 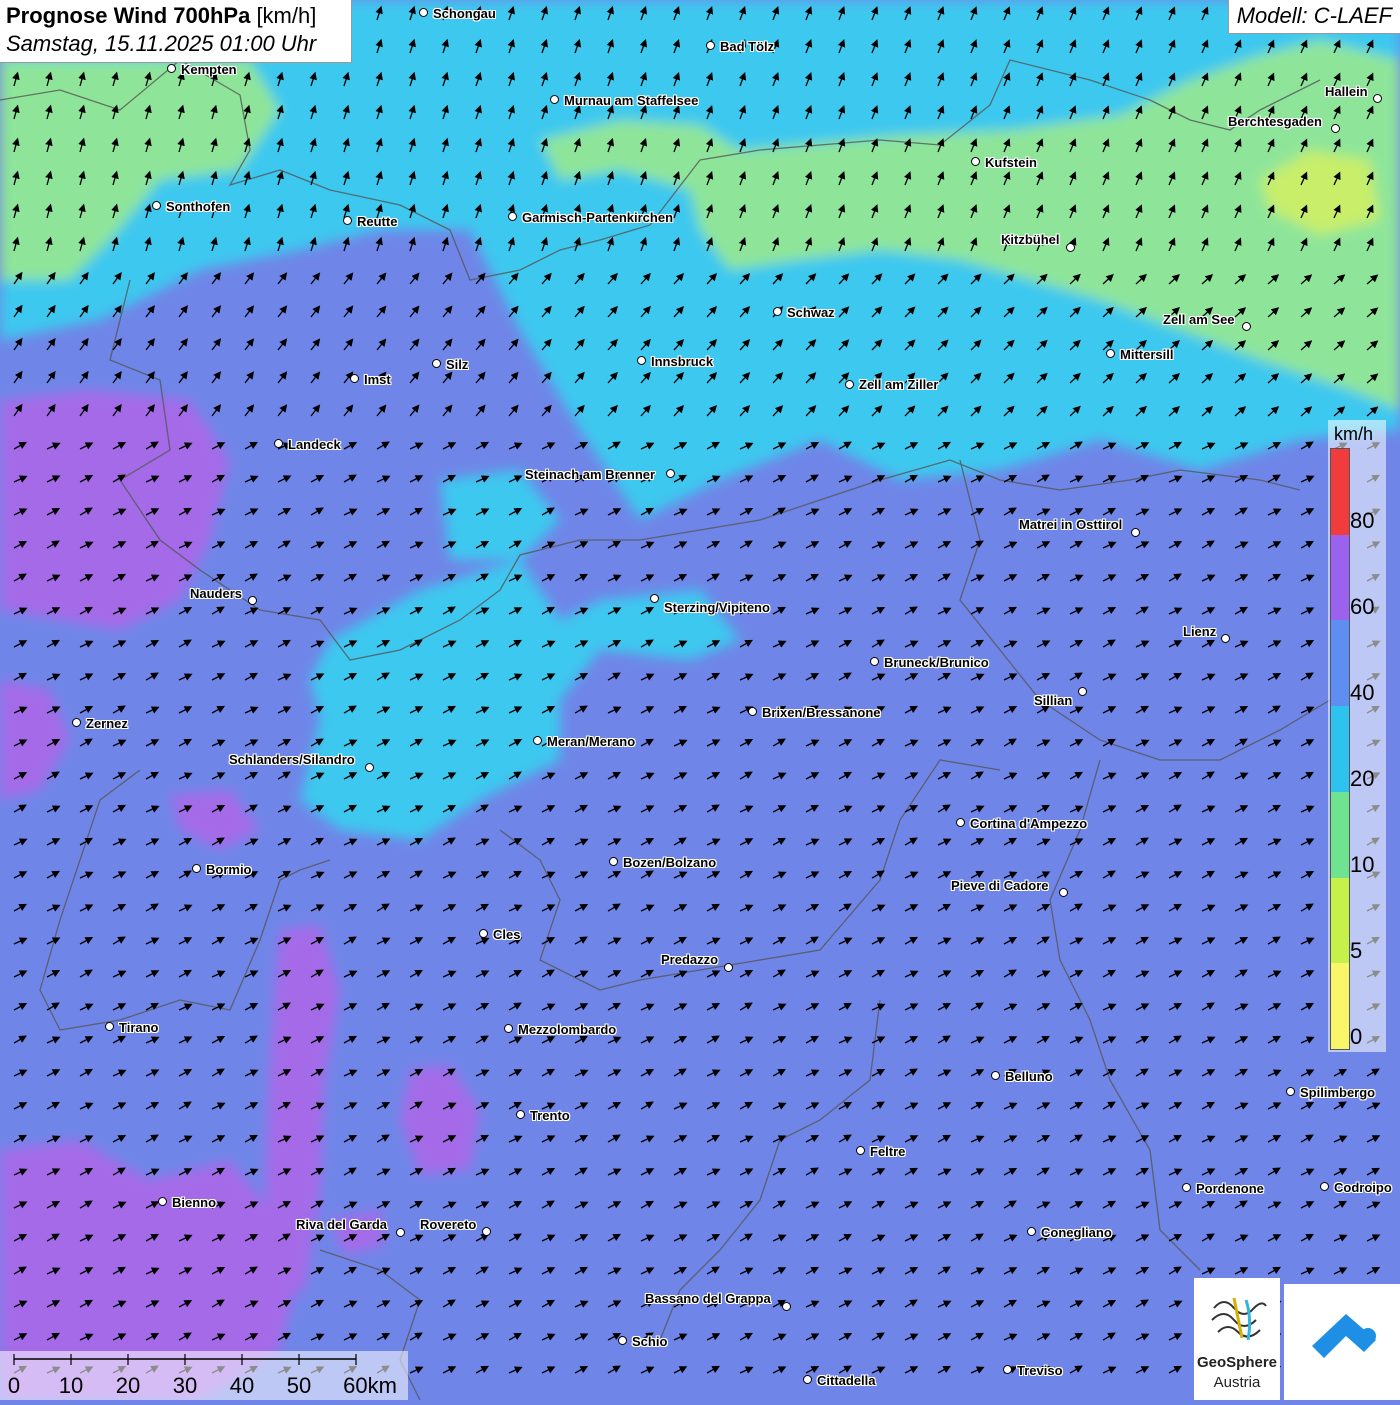 I want to click on city-label: Imst, so click(x=377, y=379).